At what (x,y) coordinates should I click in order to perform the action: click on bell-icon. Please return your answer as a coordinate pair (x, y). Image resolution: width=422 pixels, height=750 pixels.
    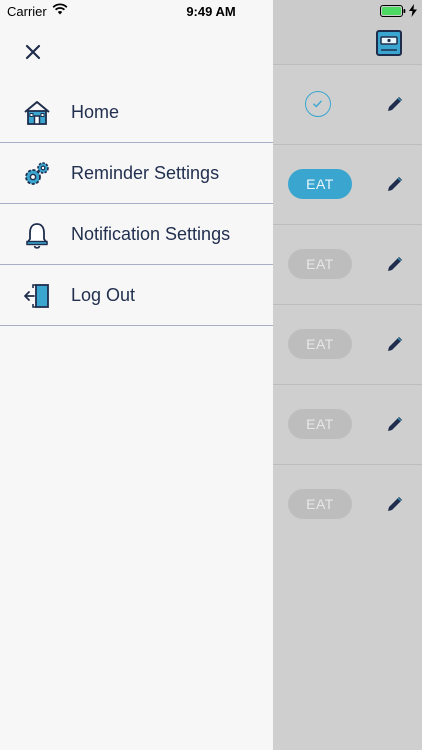
    Looking at the image, I should click on (37, 235).